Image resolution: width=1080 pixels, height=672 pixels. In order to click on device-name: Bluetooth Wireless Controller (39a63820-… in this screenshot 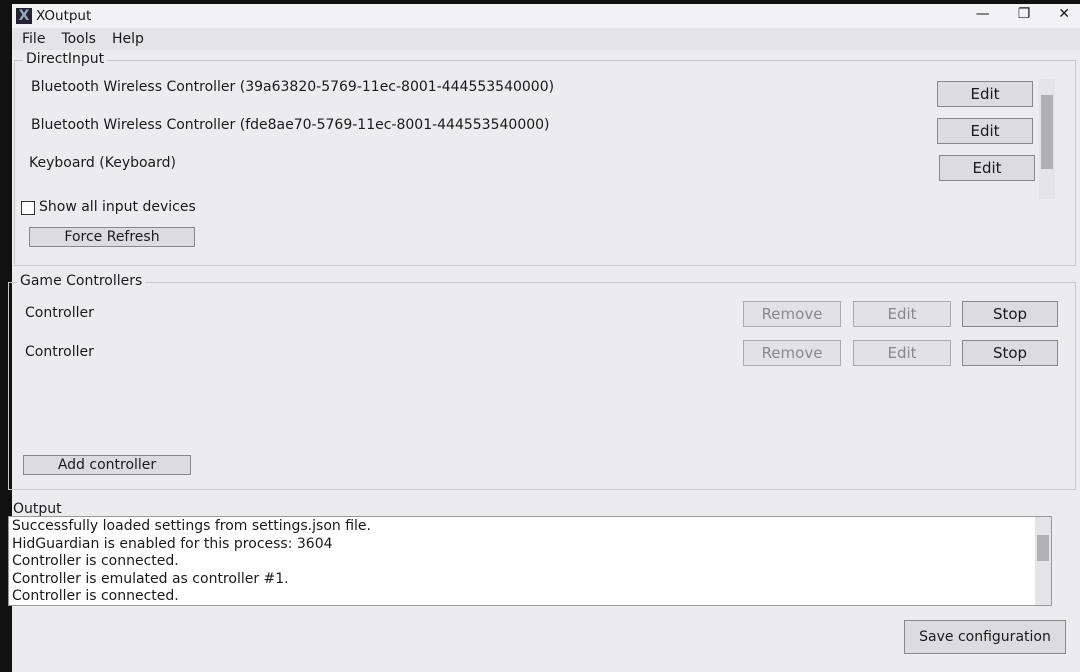, I will do `click(293, 87)`.